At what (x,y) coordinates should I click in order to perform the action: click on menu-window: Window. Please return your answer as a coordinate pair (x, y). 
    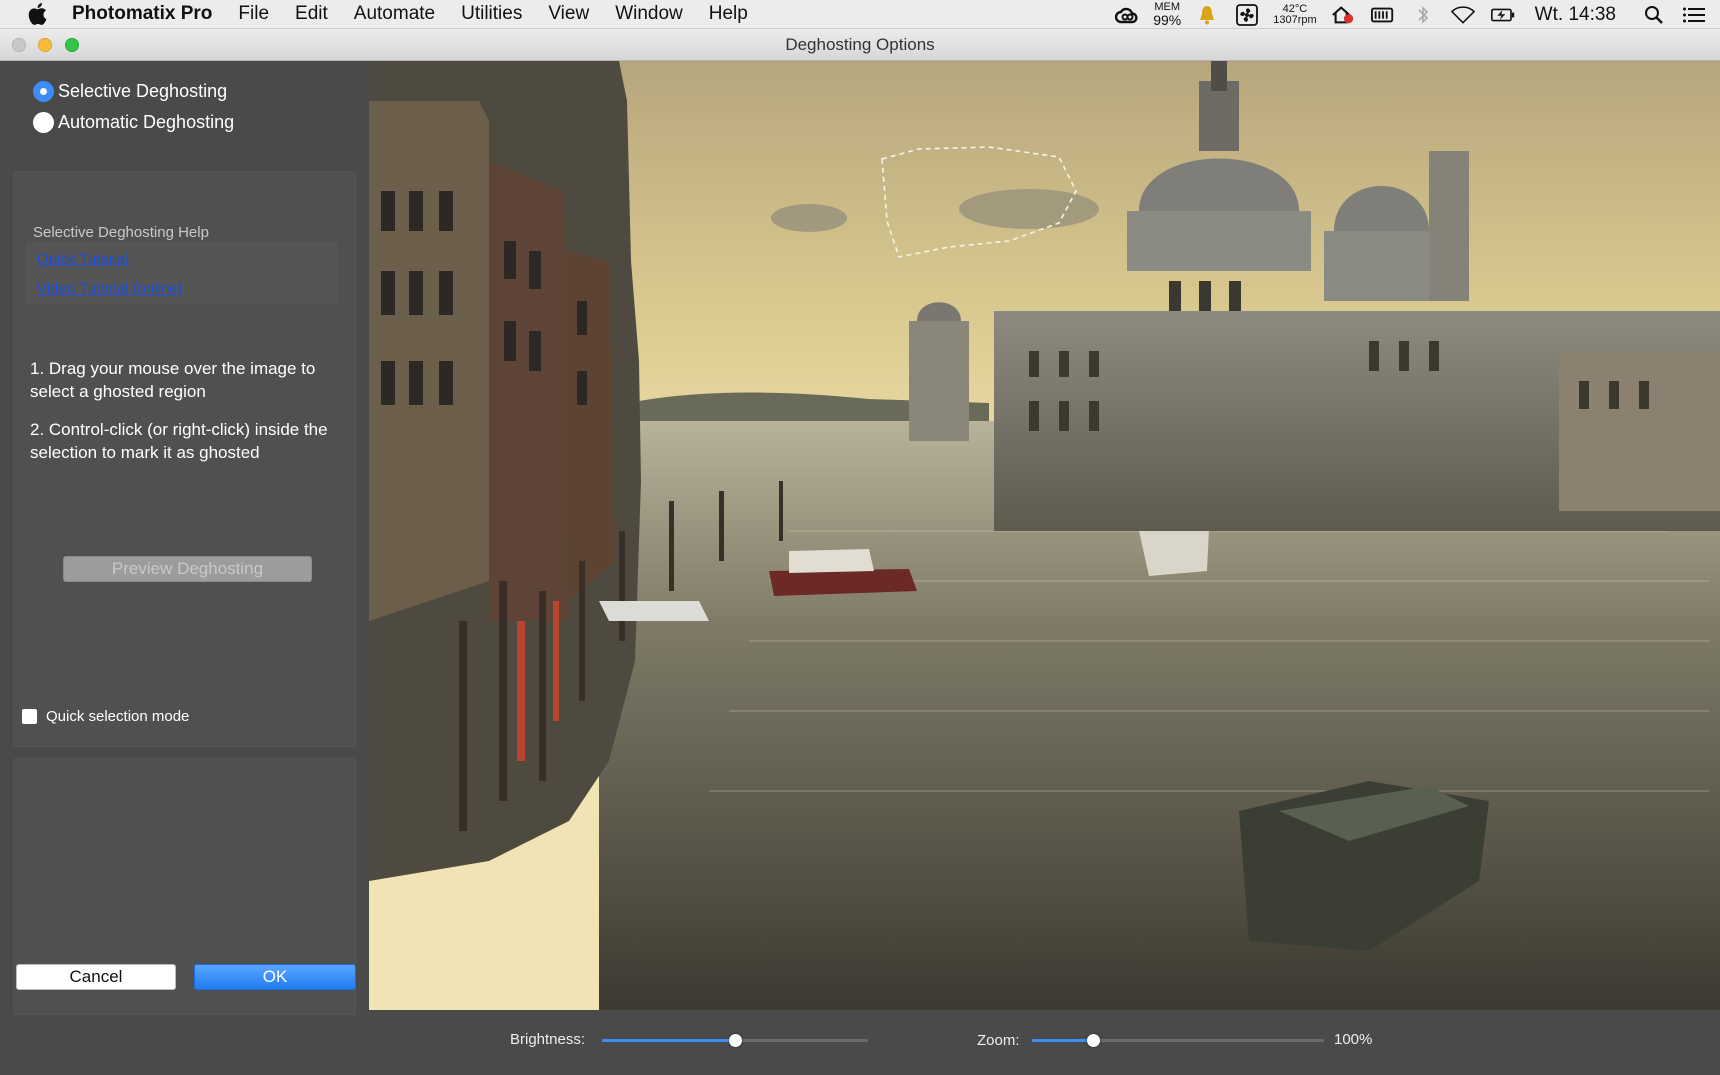
    Looking at the image, I should click on (649, 14).